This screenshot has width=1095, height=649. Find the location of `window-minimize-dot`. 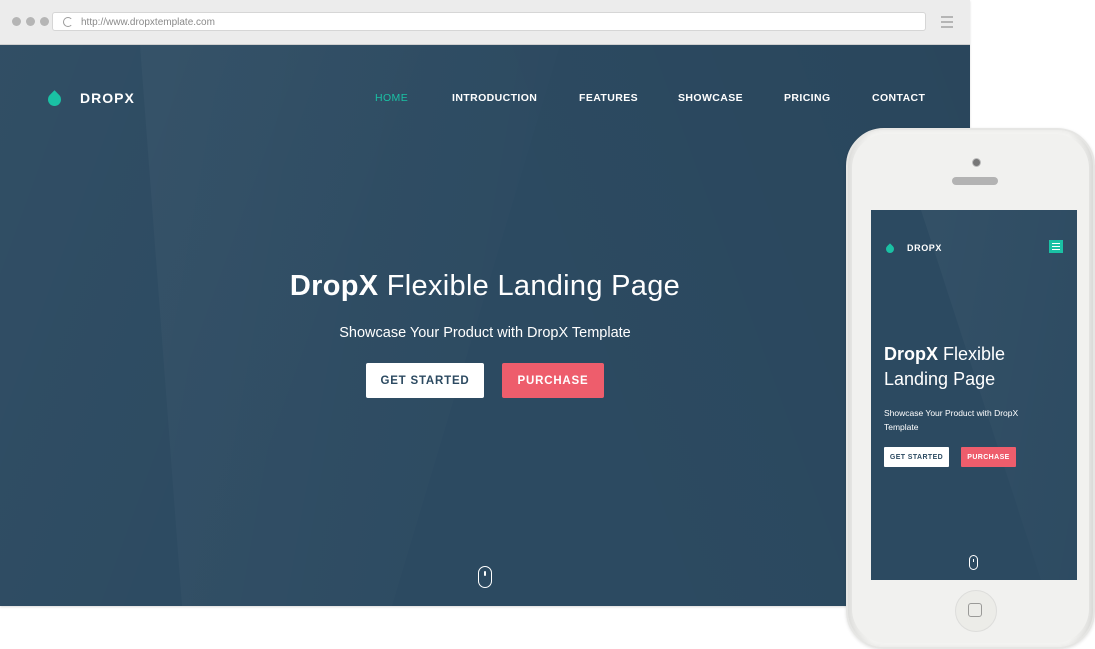

window-minimize-dot is located at coordinates (30, 21).